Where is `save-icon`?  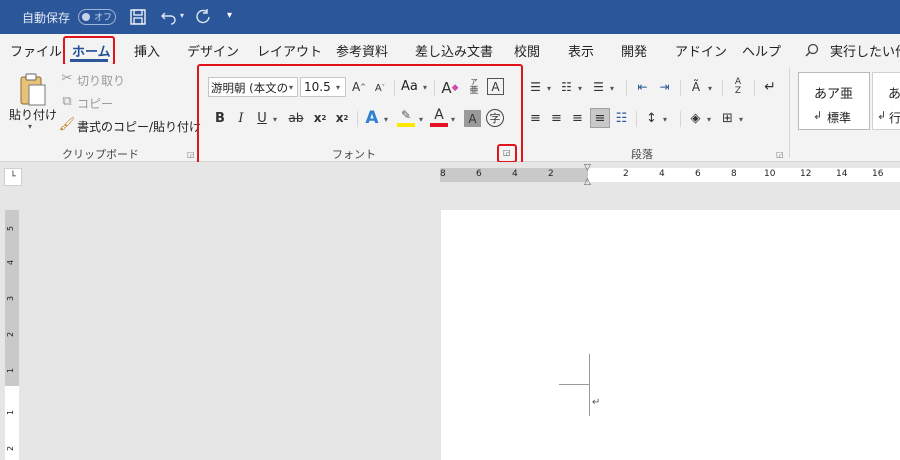
save-icon is located at coordinates (138, 17).